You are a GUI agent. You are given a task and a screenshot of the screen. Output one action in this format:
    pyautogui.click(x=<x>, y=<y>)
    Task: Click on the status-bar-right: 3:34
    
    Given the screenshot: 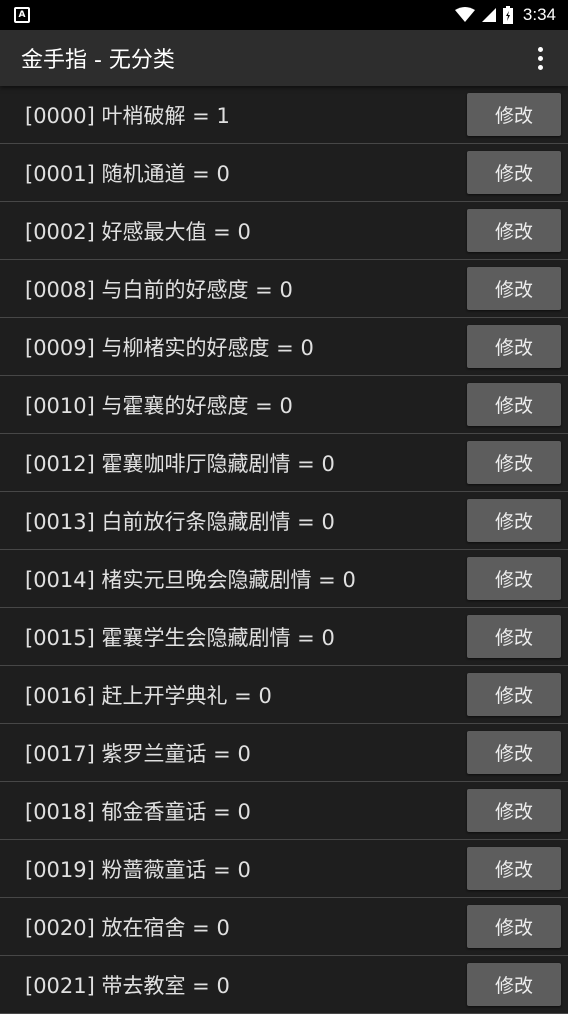 What is the action you would take?
    pyautogui.click(x=505, y=15)
    